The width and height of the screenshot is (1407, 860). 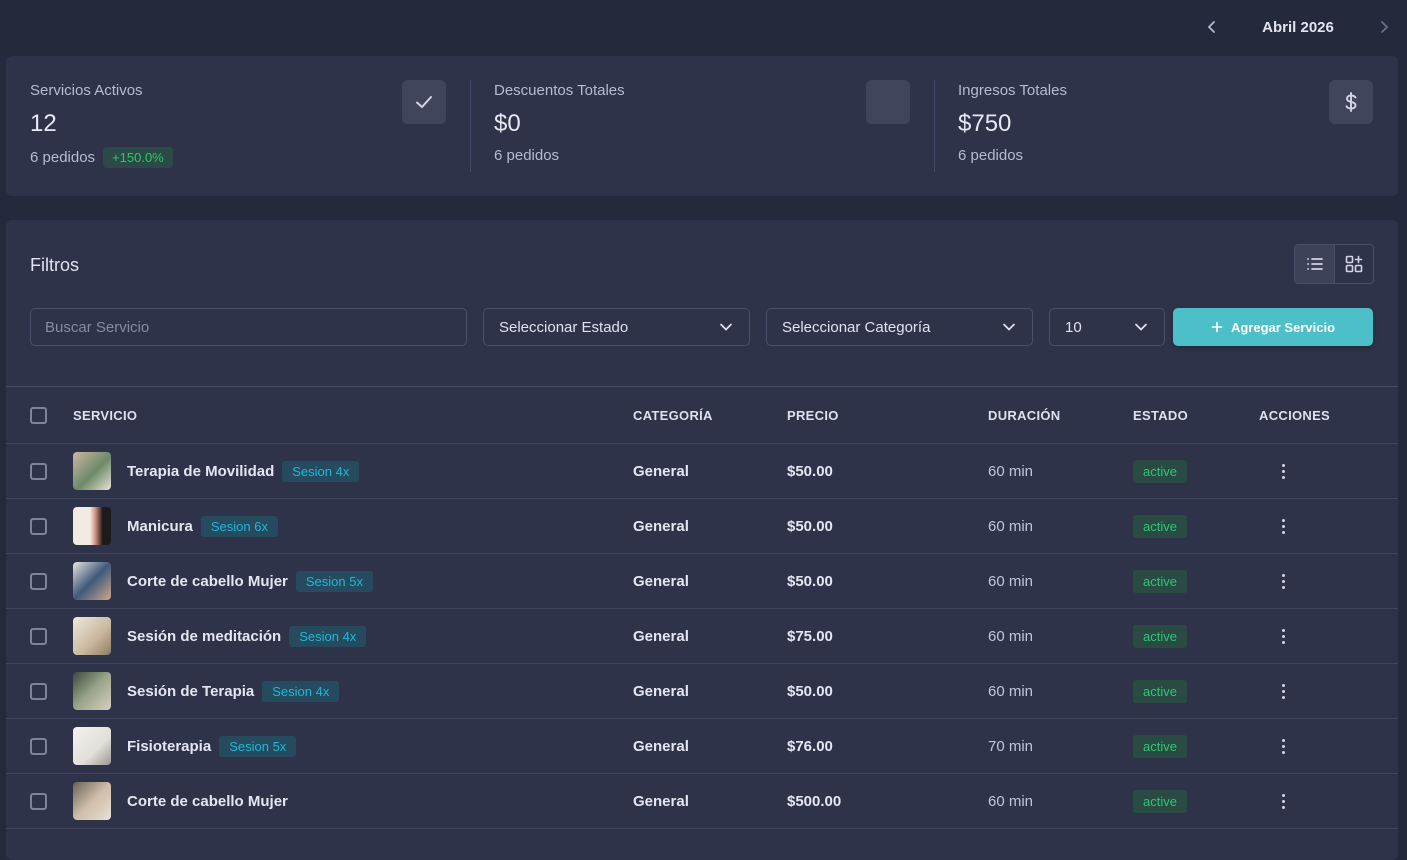 What do you see at coordinates (1024, 415) in the screenshot?
I see `col-duration: DURACIÓN` at bounding box center [1024, 415].